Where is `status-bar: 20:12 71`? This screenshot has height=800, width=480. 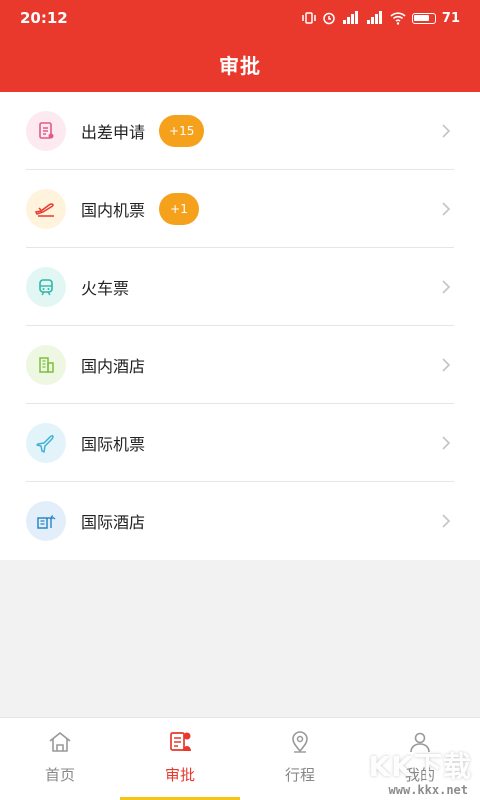 status-bar: 20:12 71 is located at coordinates (240, 18).